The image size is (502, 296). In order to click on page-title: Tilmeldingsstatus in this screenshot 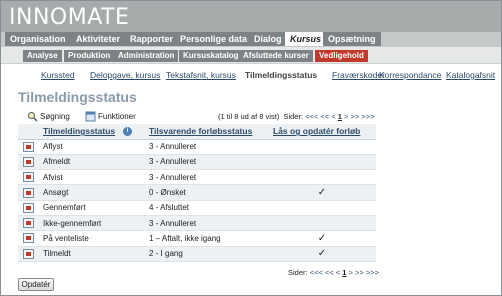, I will do `click(77, 97)`.